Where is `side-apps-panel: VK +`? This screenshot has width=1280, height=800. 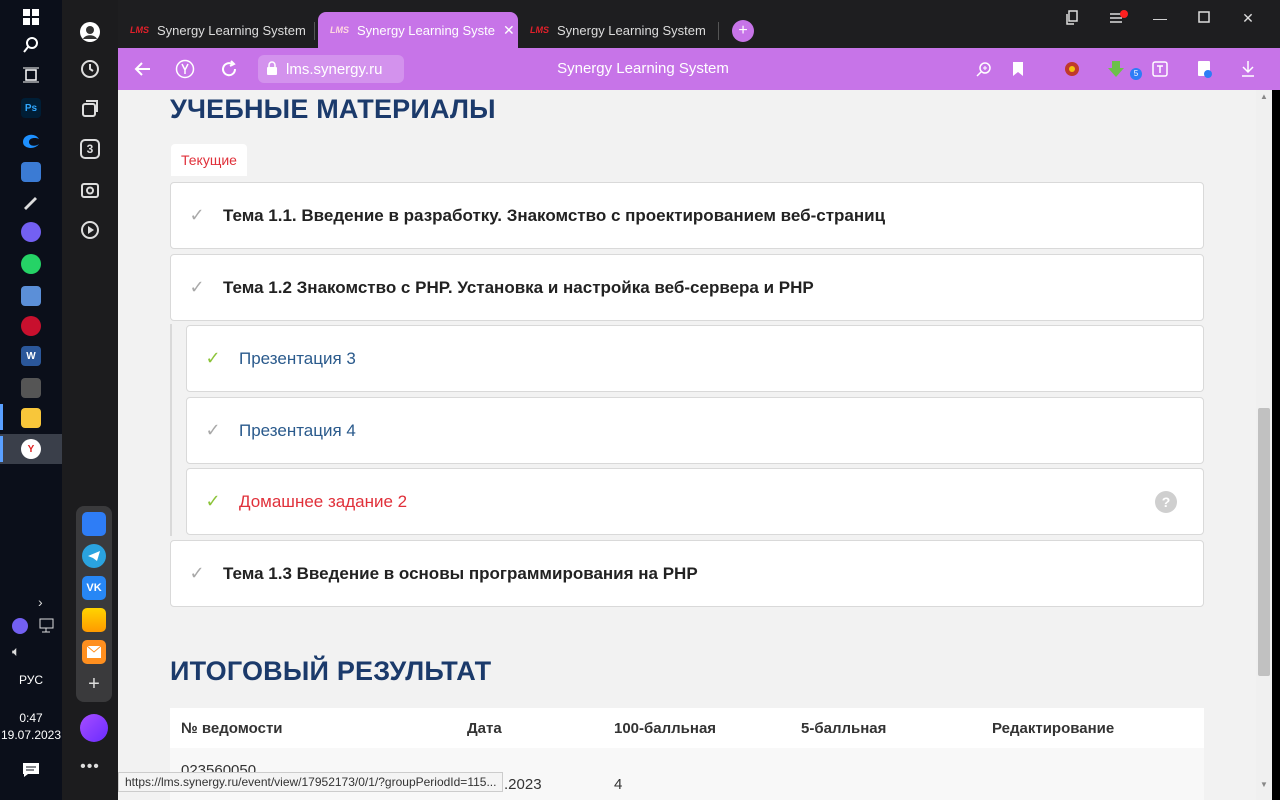
side-apps-panel: VK + is located at coordinates (94, 604).